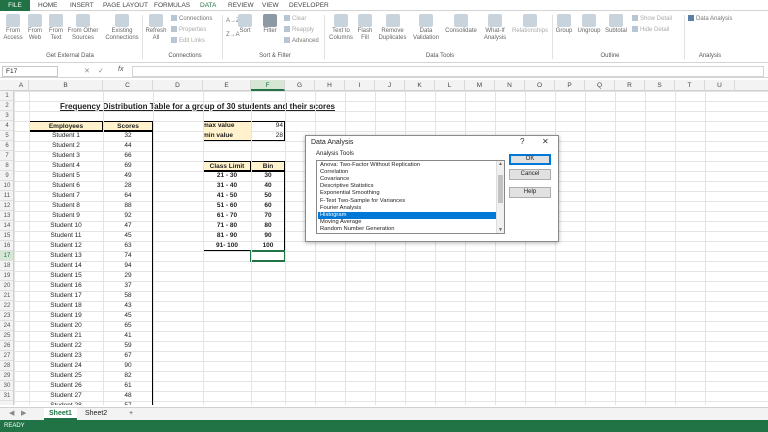 This screenshot has width=768, height=432. I want to click on help-button: Help, so click(530, 192).